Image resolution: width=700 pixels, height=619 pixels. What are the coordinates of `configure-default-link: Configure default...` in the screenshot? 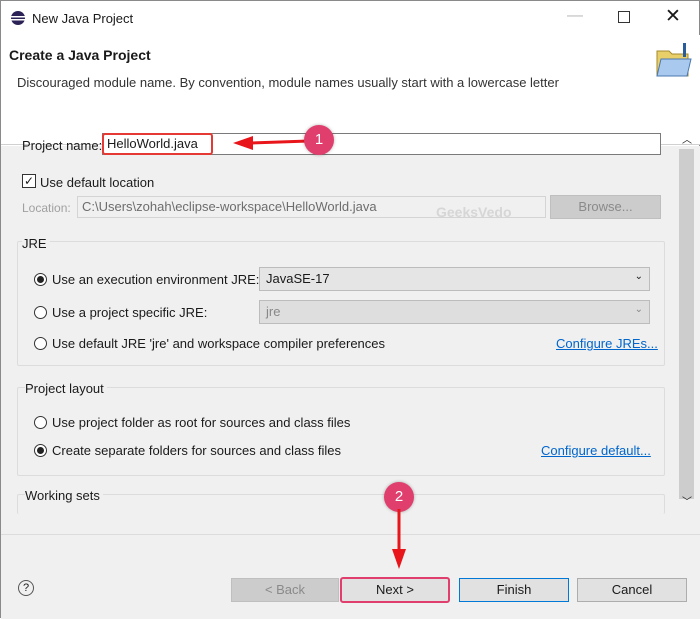 It's located at (596, 450).